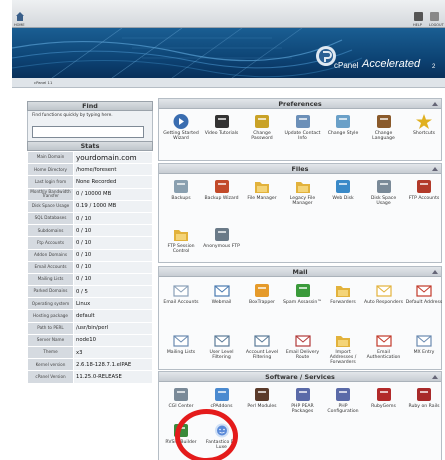 The width and height of the screenshot is (445, 460). I want to click on files-item-backup: Backups, so click(181, 189).